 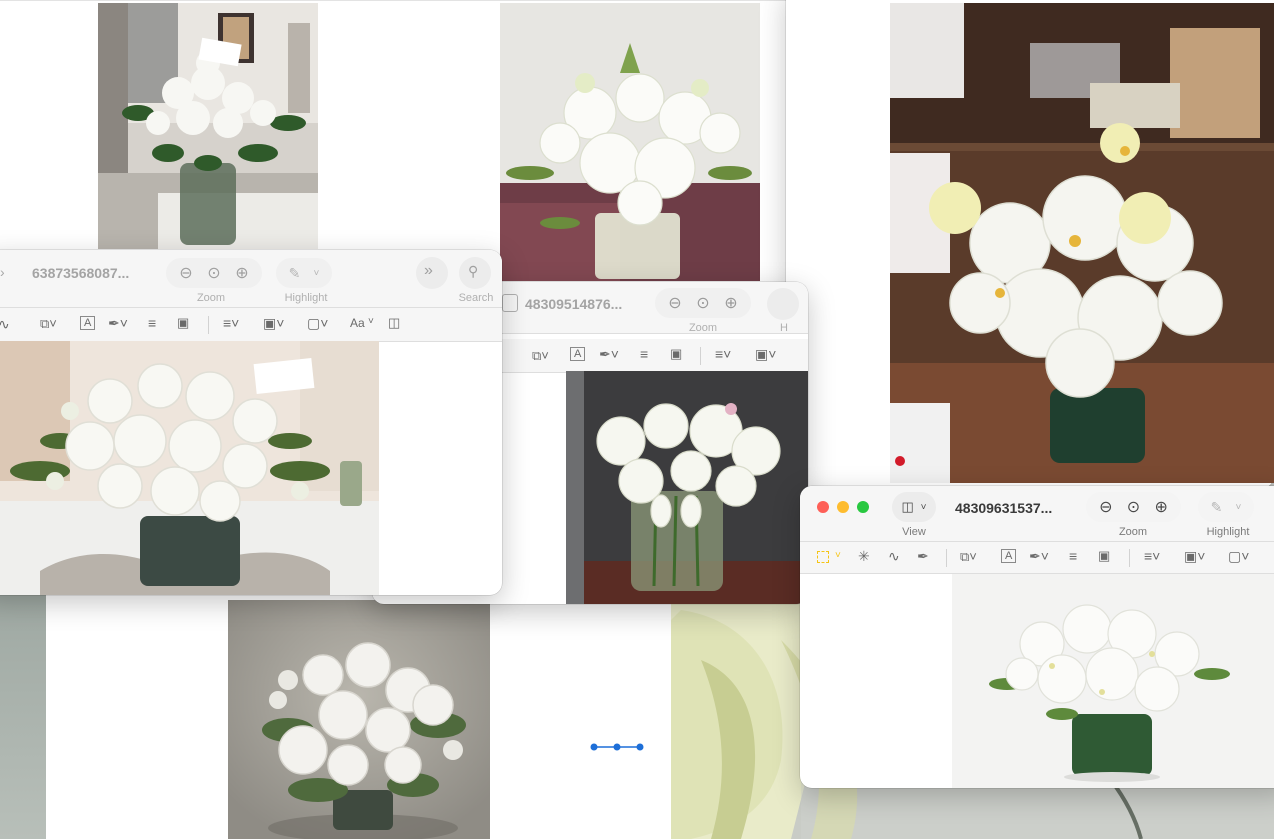 I want to click on draw-icon: ✒, so click(x=923, y=556).